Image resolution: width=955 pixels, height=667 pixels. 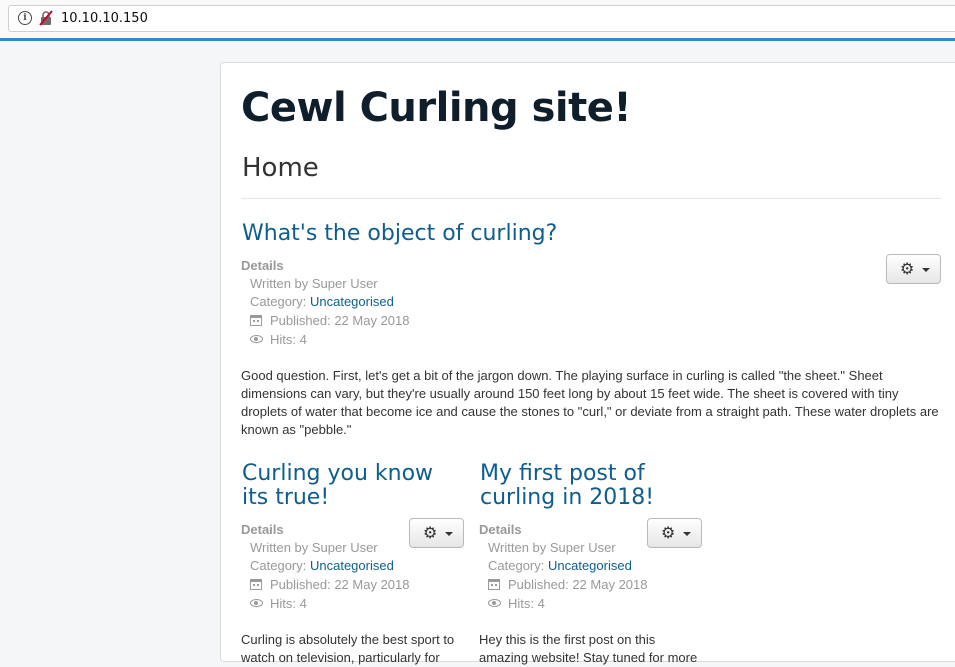 I want to click on site-title: Cewl Curling site!, so click(x=436, y=108).